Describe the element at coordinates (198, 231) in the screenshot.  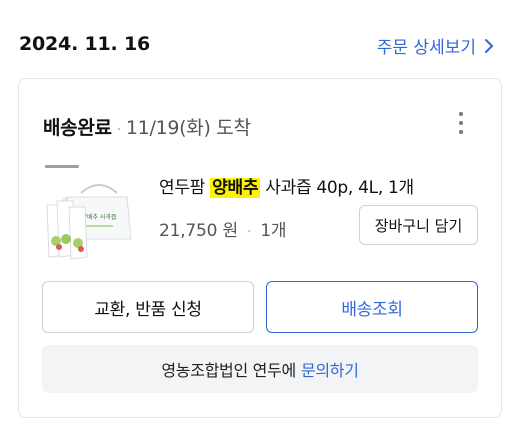
I see `product-price: 21,750 원` at that location.